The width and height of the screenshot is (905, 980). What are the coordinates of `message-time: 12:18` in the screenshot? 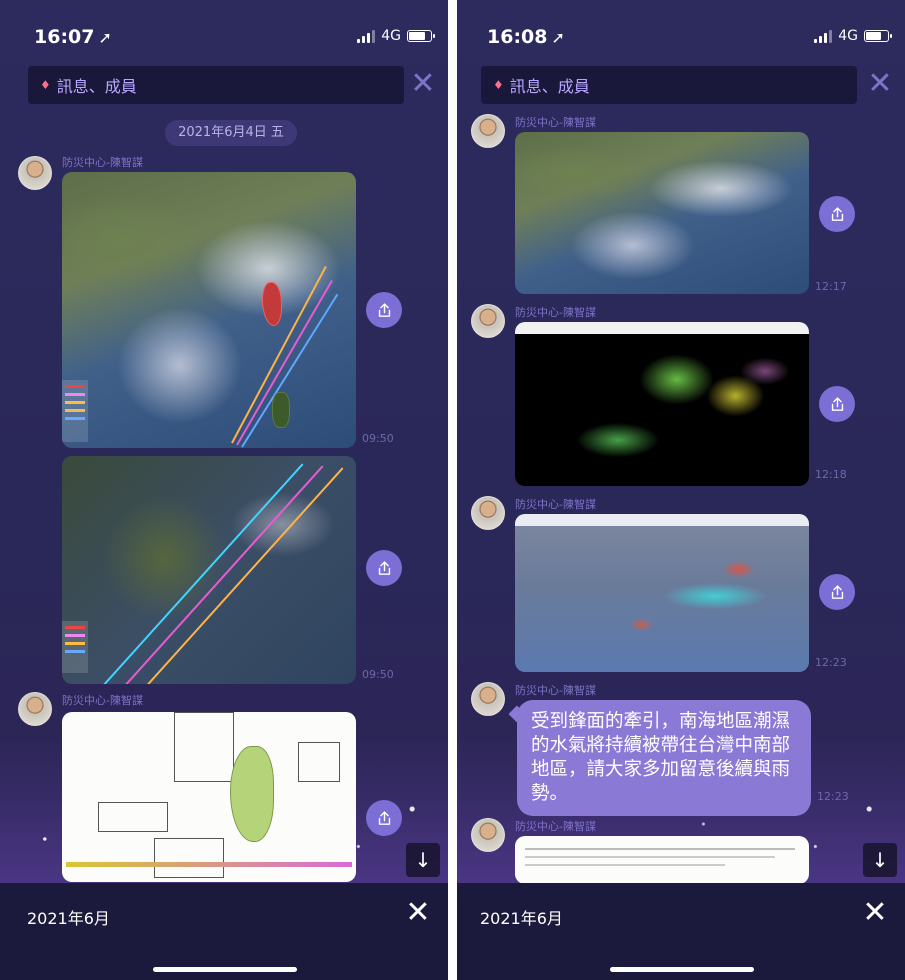 It's located at (831, 474).